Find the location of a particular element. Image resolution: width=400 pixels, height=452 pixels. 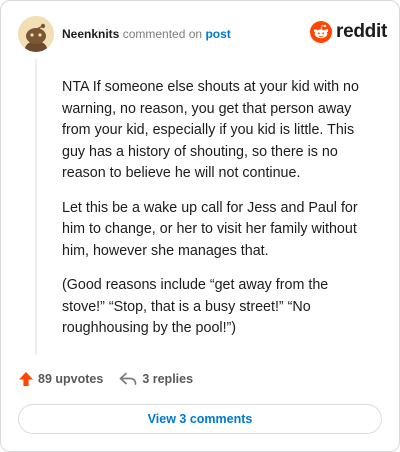

replies-count: 3 replies is located at coordinates (168, 379).